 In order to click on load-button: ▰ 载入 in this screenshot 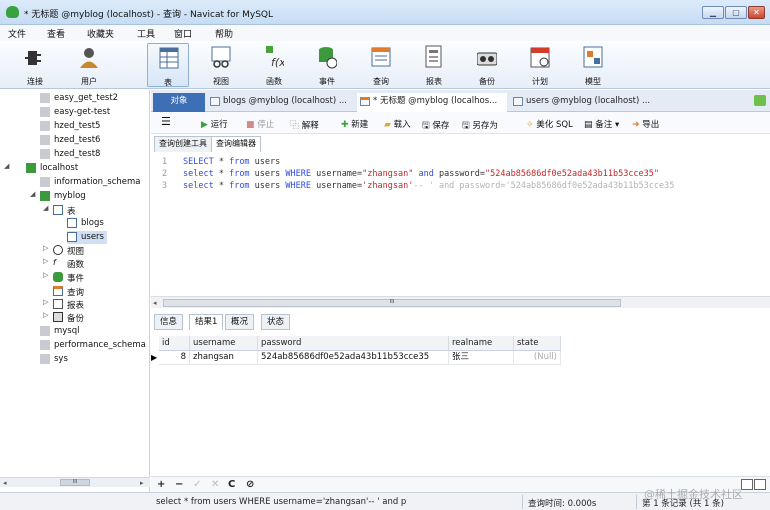, I will do `click(397, 124)`.